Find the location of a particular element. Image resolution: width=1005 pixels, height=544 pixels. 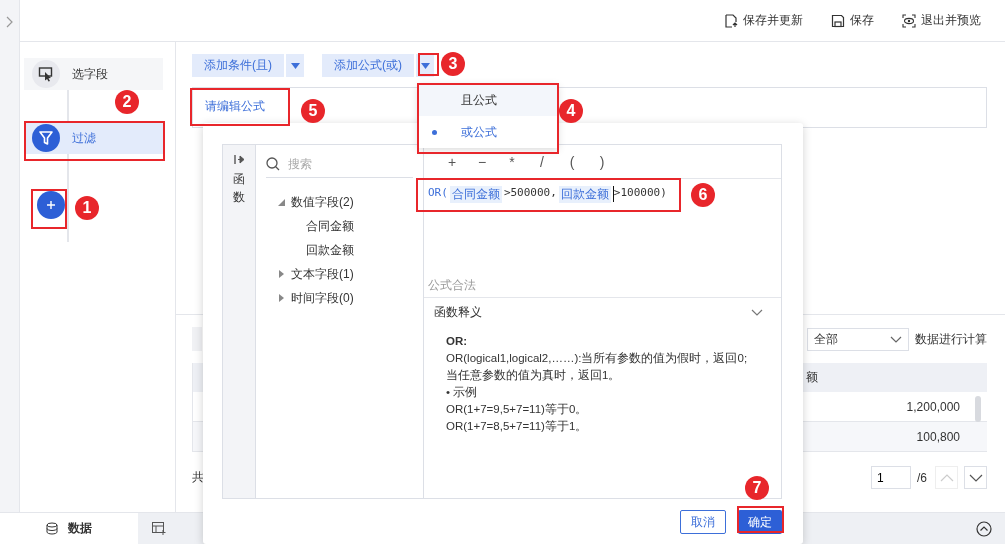

add-table-icon is located at coordinates (159, 528).